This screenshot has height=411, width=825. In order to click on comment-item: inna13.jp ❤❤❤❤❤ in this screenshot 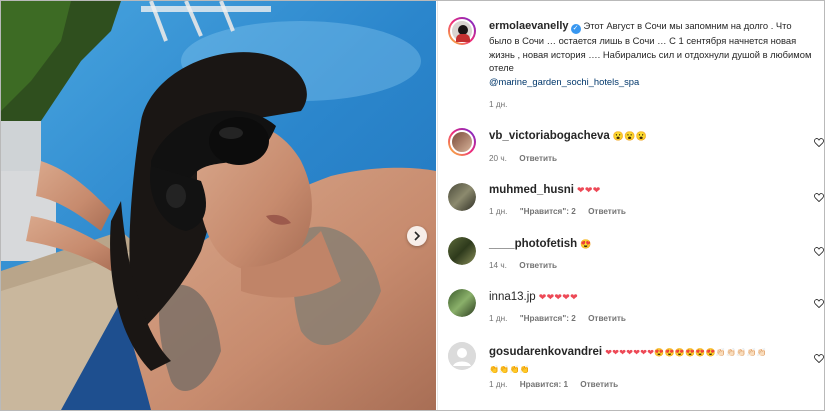, I will do `click(649, 297)`.